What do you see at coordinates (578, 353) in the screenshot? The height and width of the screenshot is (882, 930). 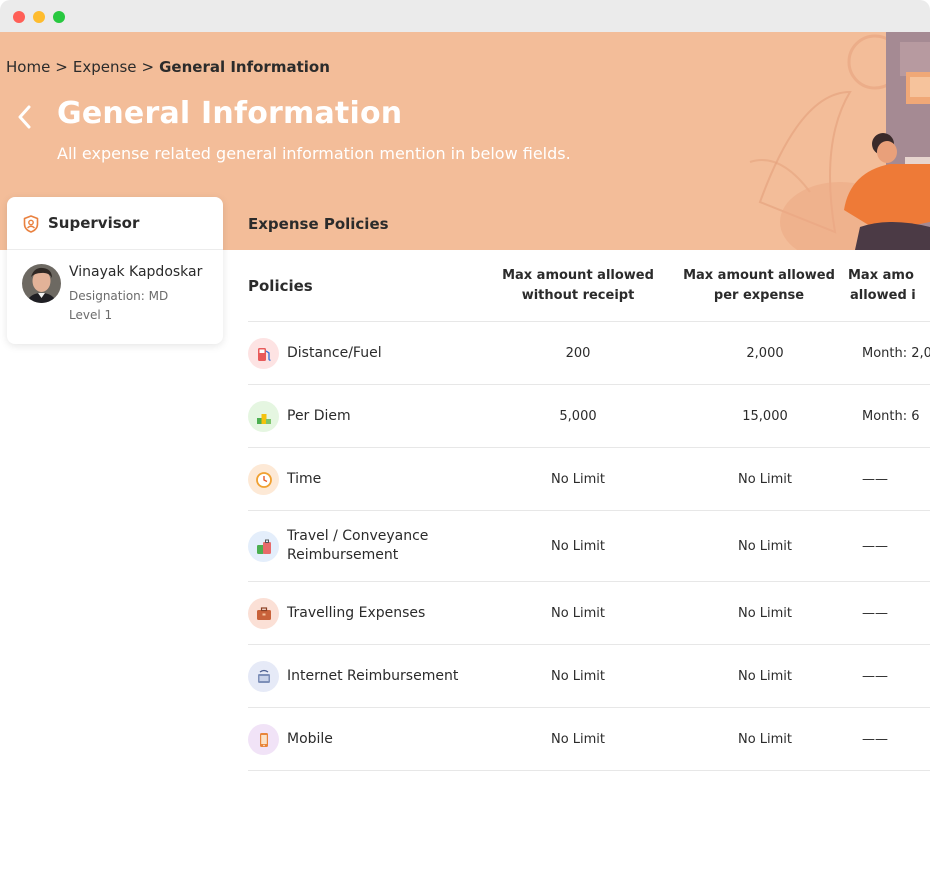 I see `cell-without-receipt: 200` at bounding box center [578, 353].